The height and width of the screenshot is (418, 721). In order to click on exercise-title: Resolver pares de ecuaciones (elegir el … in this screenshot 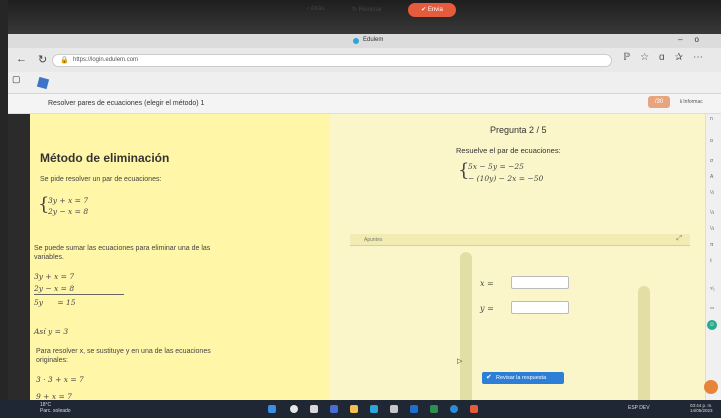, I will do `click(126, 103)`.